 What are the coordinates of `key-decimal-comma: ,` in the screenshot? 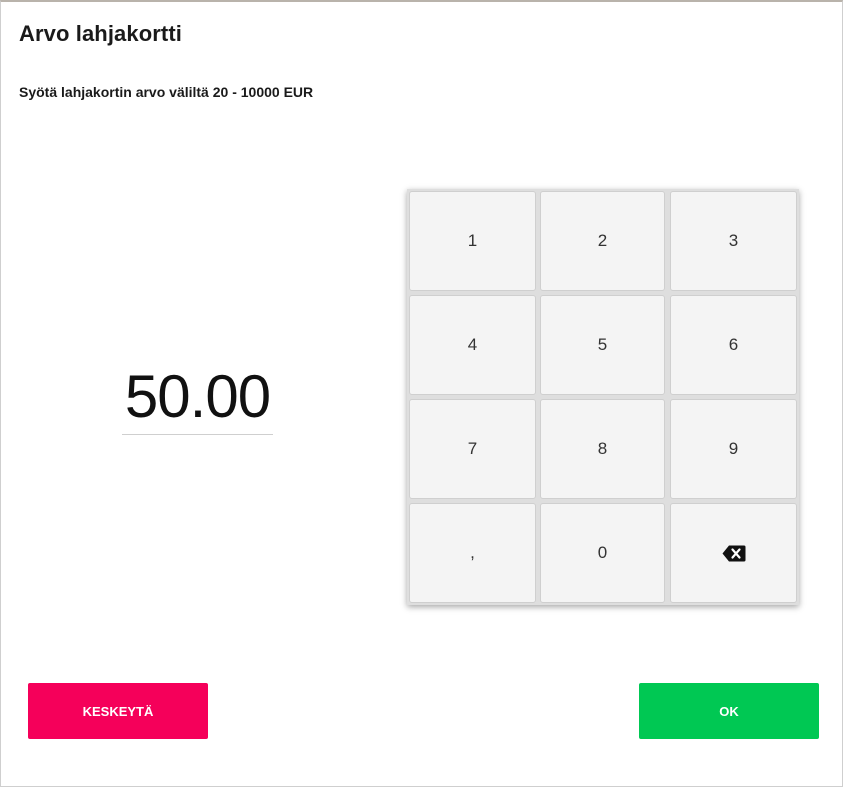 It's located at (472, 553).